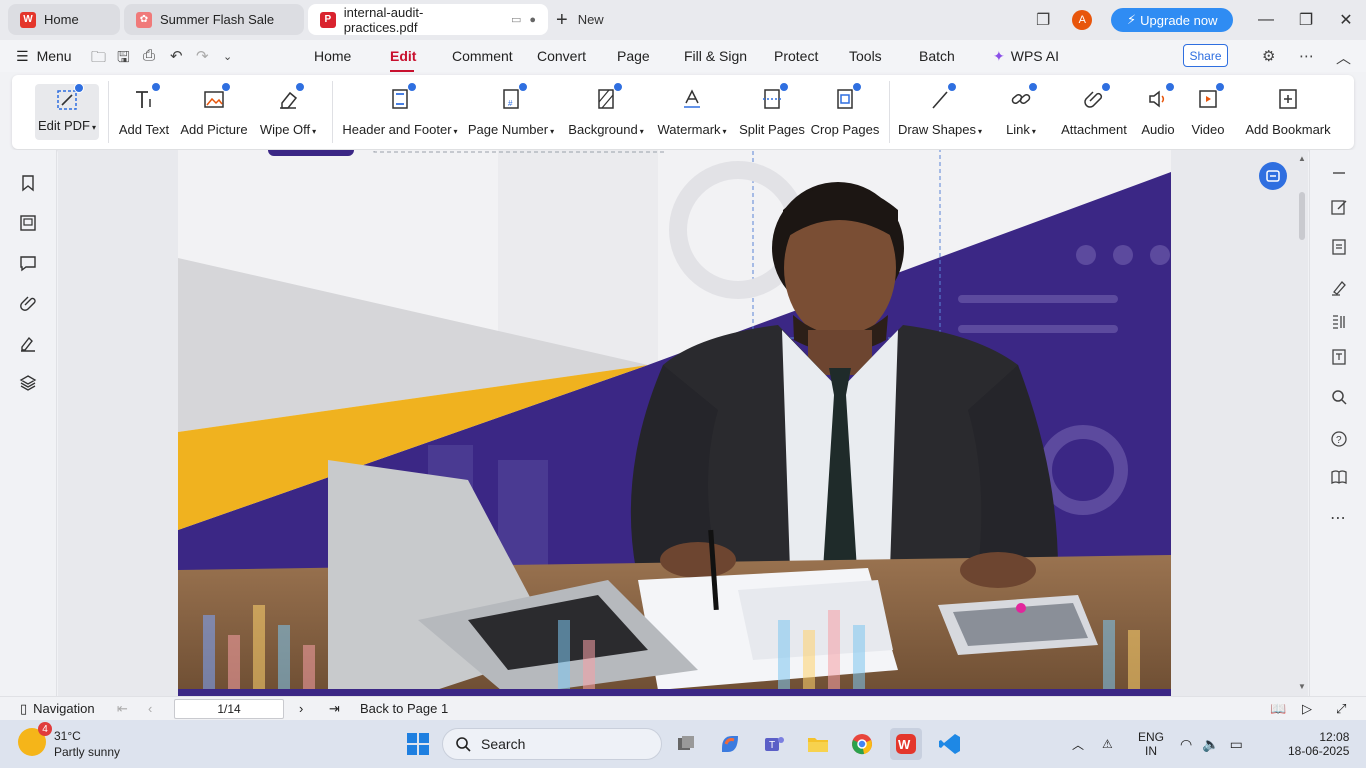 The image size is (1366, 768). What do you see at coordinates (144, 112) in the screenshot?
I see `add-text-button: Add Text` at bounding box center [144, 112].